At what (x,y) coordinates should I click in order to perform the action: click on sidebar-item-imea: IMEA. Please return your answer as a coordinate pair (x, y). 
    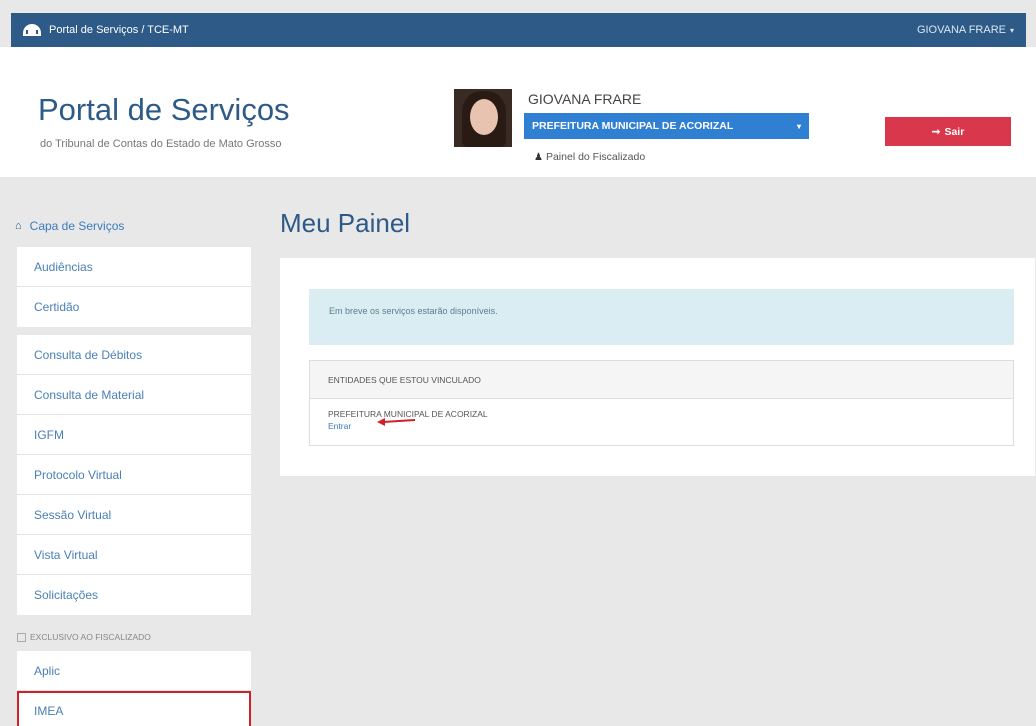
    Looking at the image, I should click on (134, 708).